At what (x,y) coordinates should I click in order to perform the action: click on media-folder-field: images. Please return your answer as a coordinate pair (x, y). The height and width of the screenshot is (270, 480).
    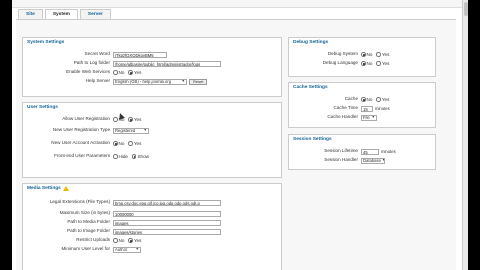
    Looking at the image, I should click on (167, 222).